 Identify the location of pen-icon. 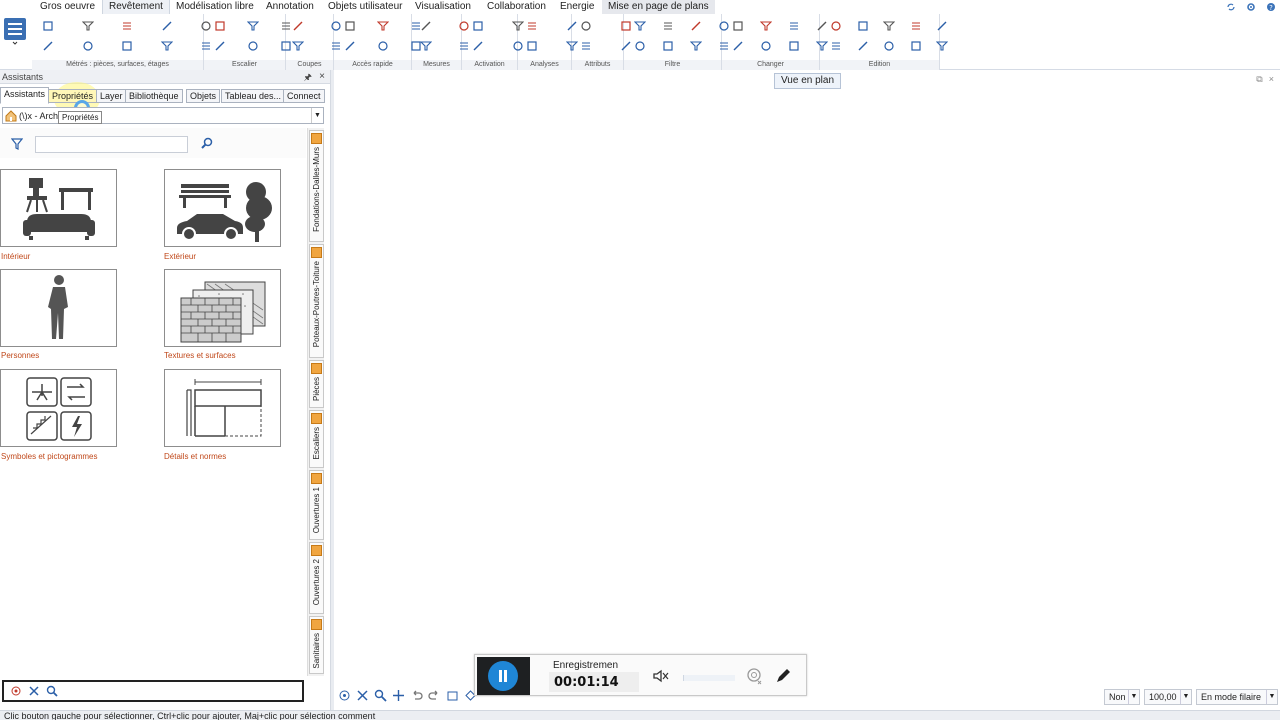
(783, 676).